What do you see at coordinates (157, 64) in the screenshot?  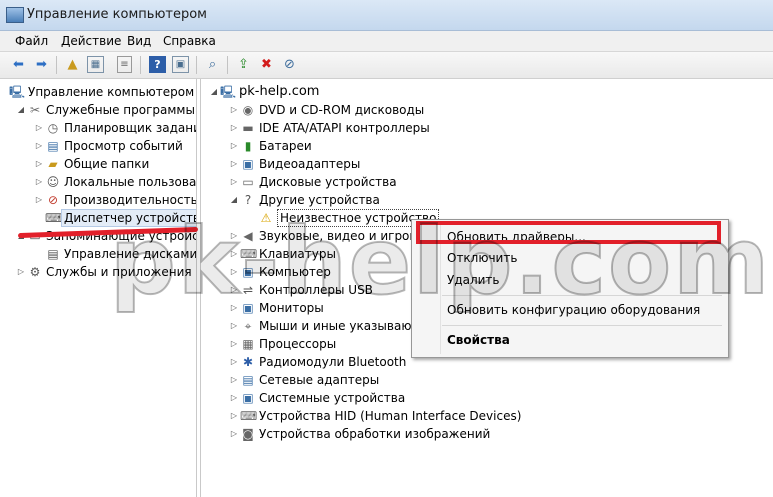 I see `help-icon: ?` at bounding box center [157, 64].